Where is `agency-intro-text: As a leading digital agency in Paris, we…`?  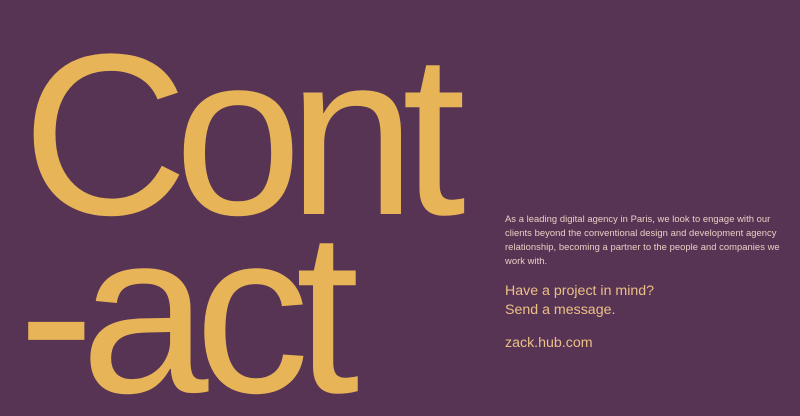
agency-intro-text: As a leading digital agency in Paris, we… is located at coordinates (642, 239).